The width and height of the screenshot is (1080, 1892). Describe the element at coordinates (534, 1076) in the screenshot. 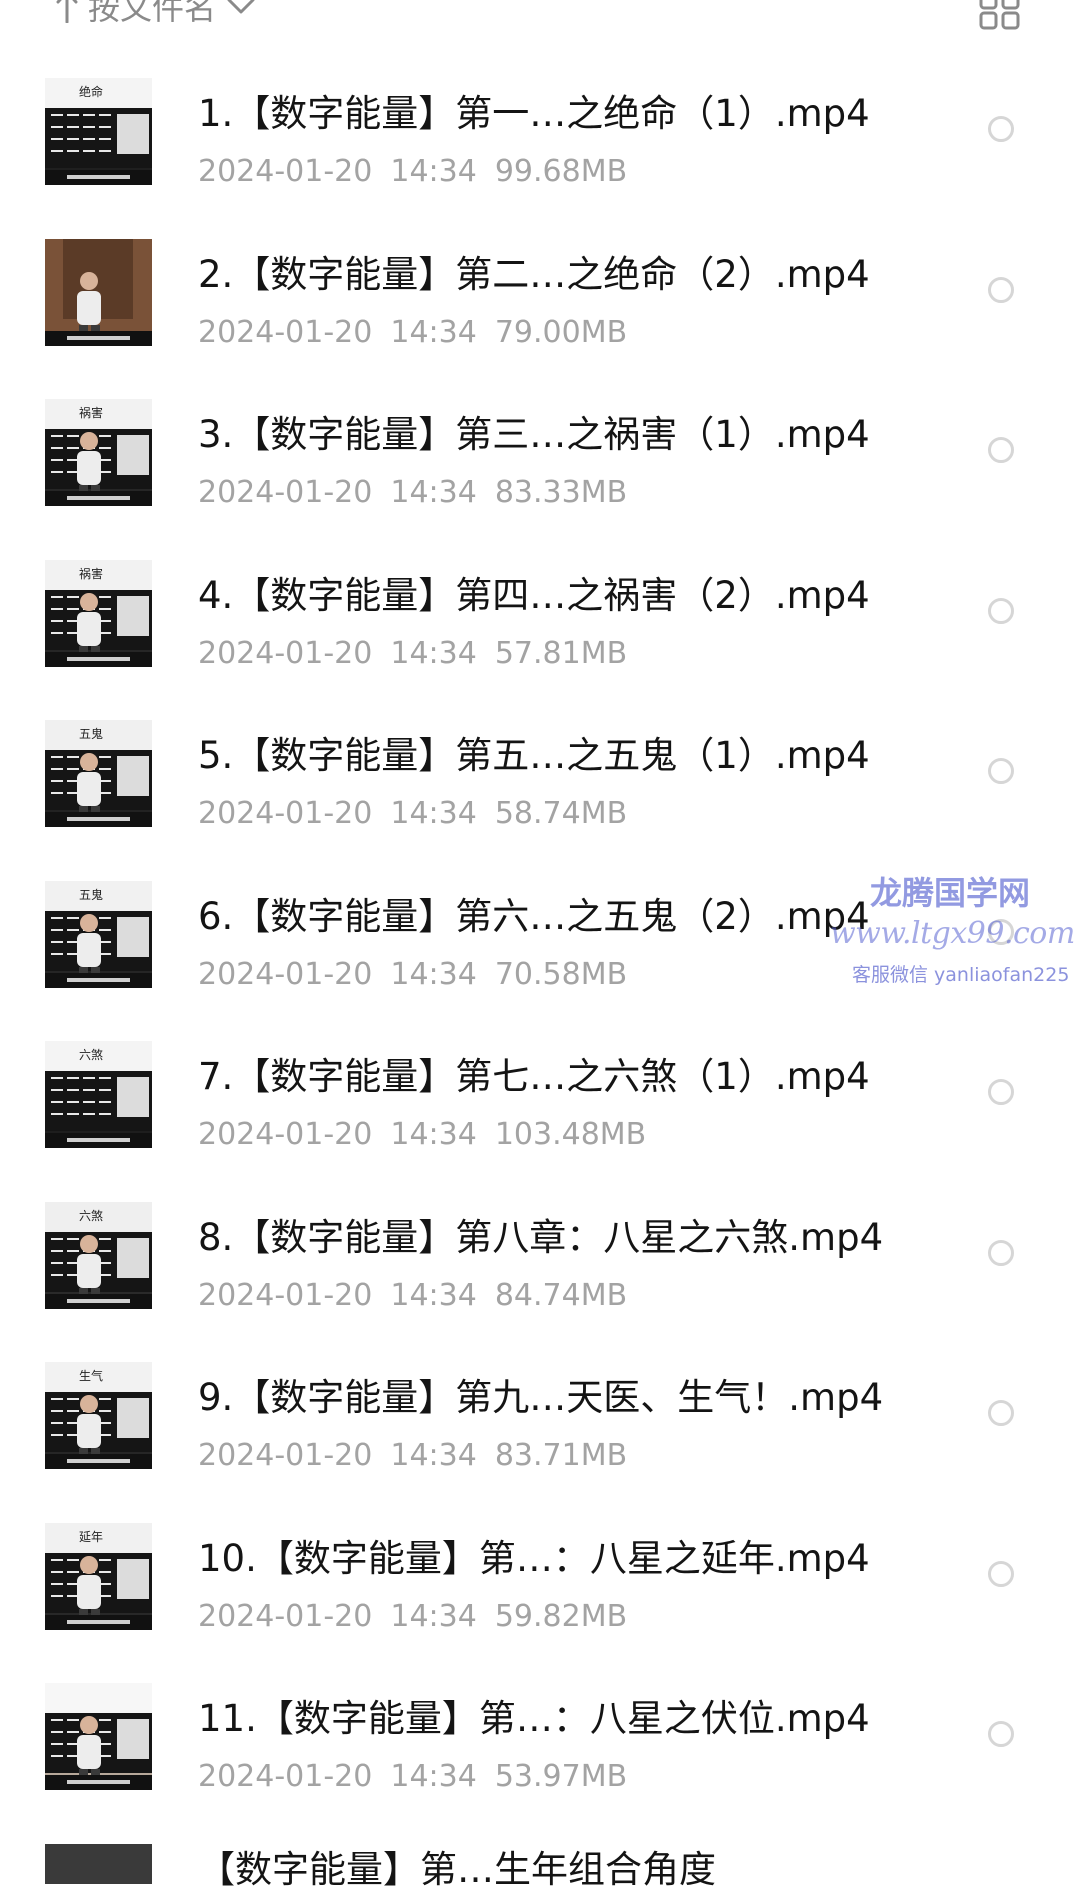

I see `file-name: 7.【数字能量】第七…之六煞（1）.mp4` at that location.